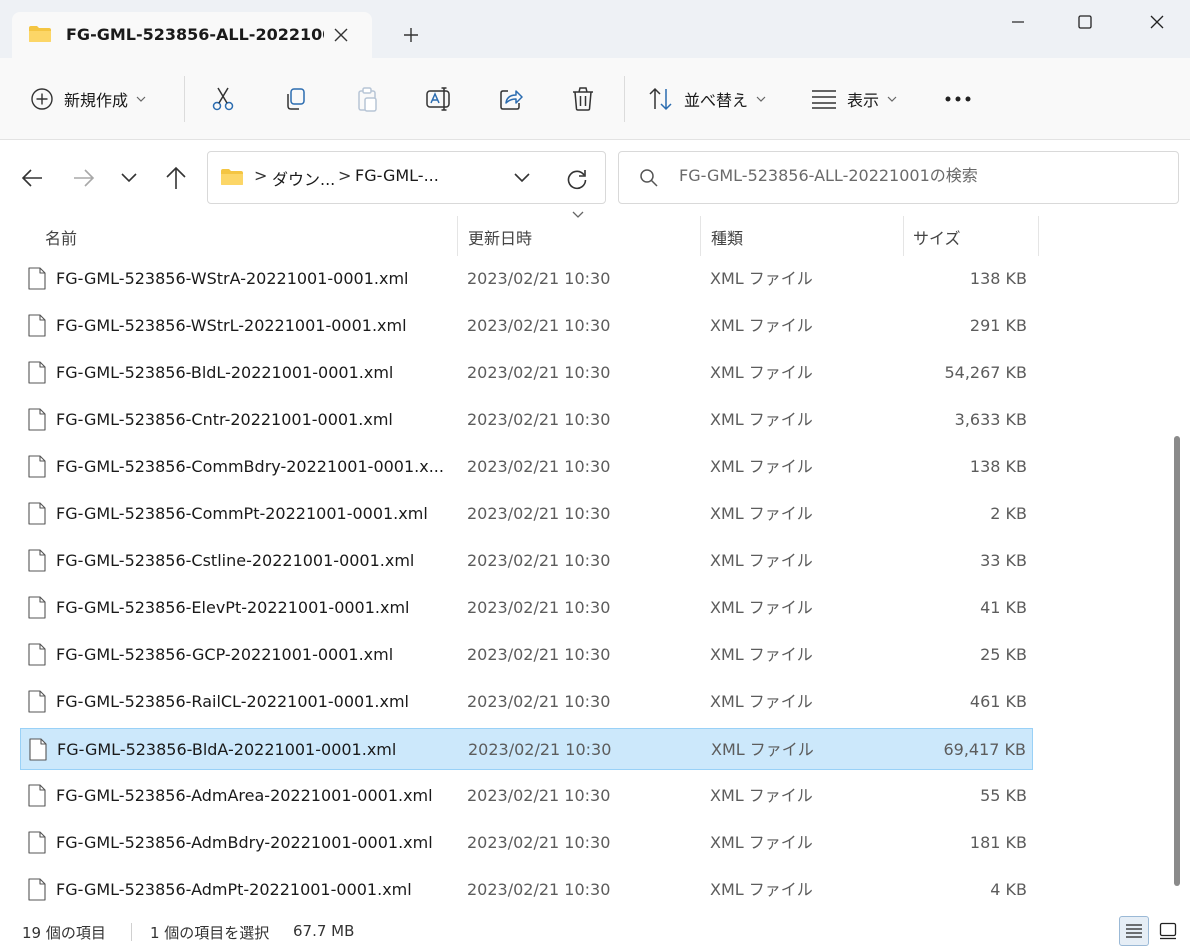 The height and width of the screenshot is (947, 1190). What do you see at coordinates (1008, 889) in the screenshot?
I see `file-size: 4 KB` at bounding box center [1008, 889].